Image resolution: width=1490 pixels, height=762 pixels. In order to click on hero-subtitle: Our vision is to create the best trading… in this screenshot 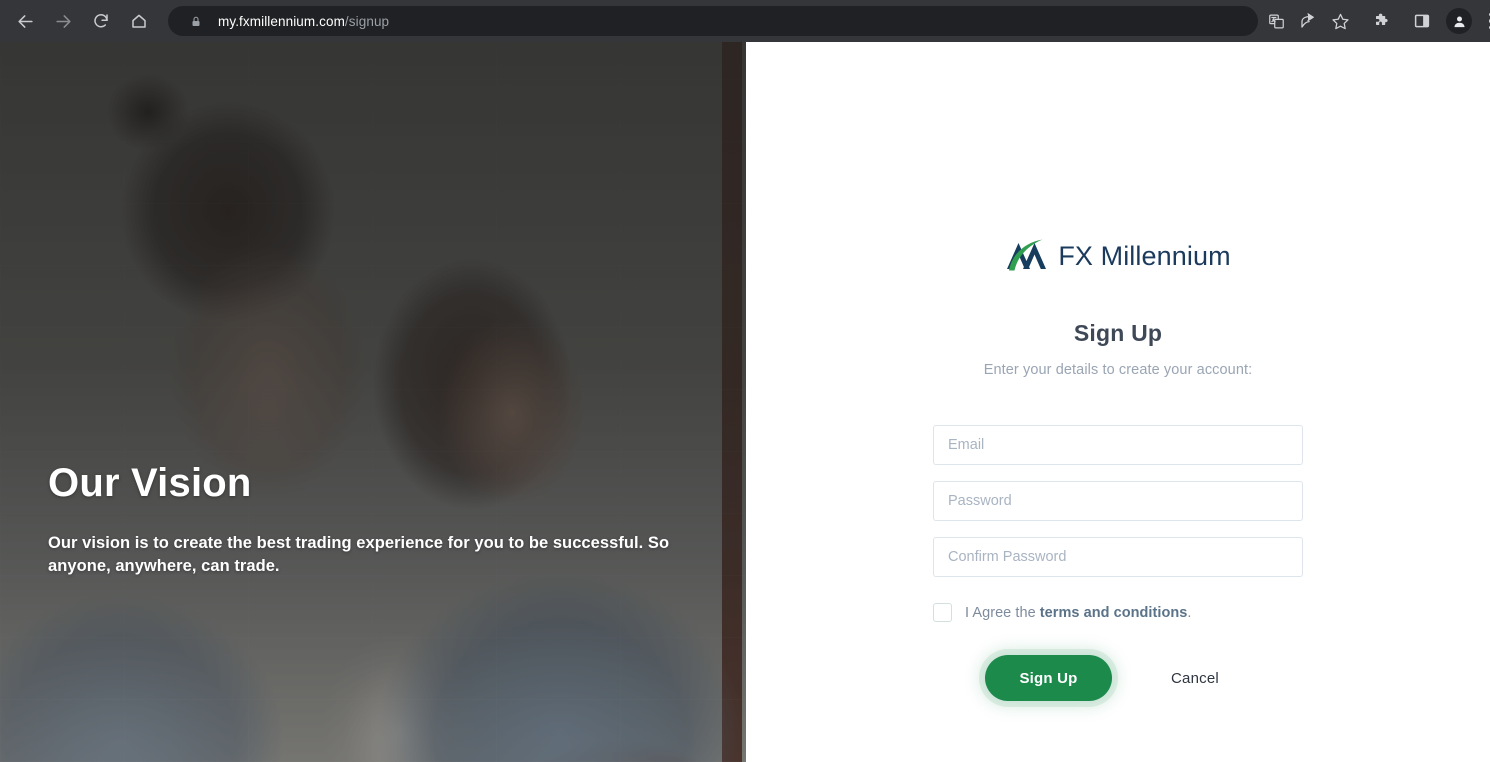, I will do `click(359, 555)`.